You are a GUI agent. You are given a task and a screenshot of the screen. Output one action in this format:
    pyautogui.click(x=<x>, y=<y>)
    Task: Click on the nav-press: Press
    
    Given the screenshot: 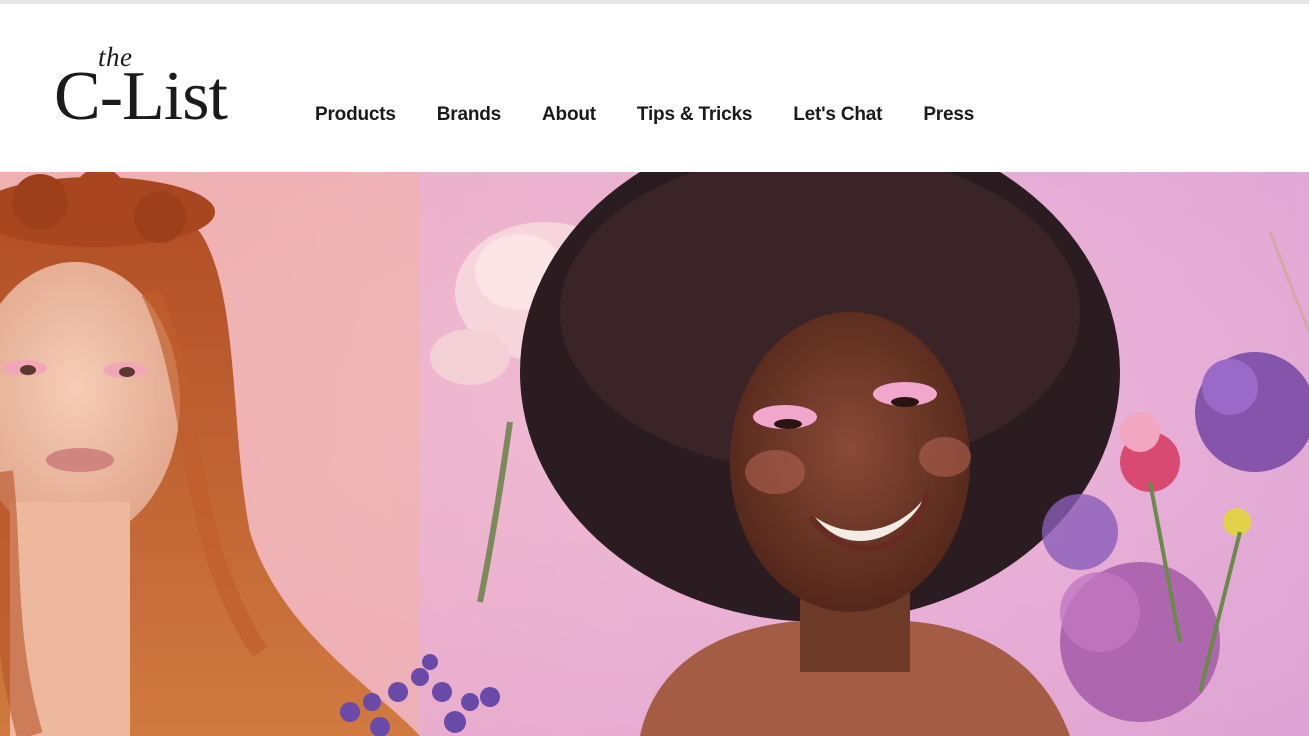 What is the action you would take?
    pyautogui.click(x=948, y=115)
    